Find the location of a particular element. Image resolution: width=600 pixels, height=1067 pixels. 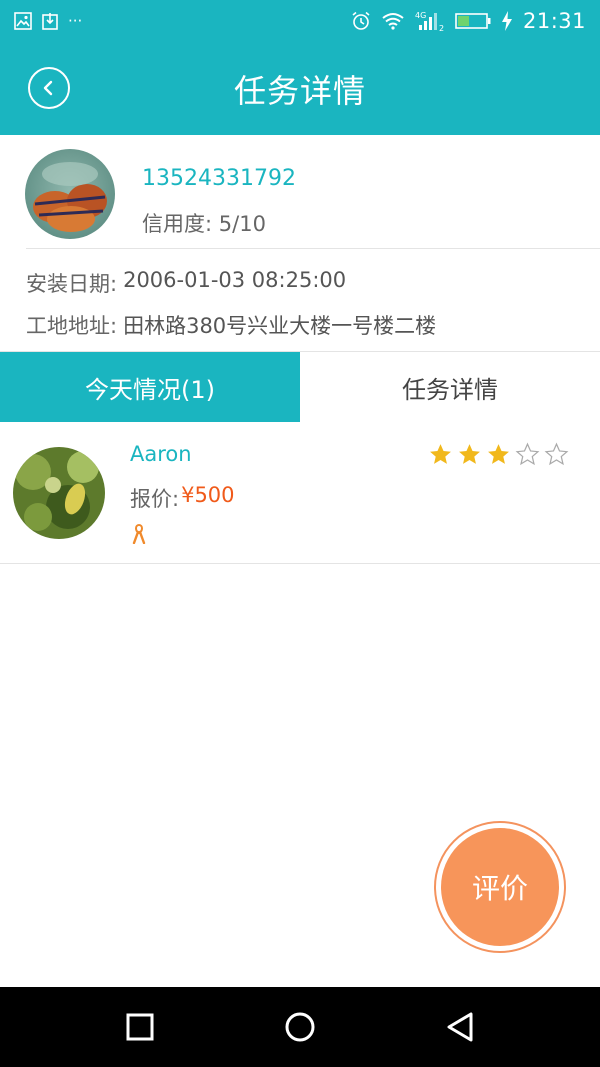

chevron-left-icon is located at coordinates (48, 88).